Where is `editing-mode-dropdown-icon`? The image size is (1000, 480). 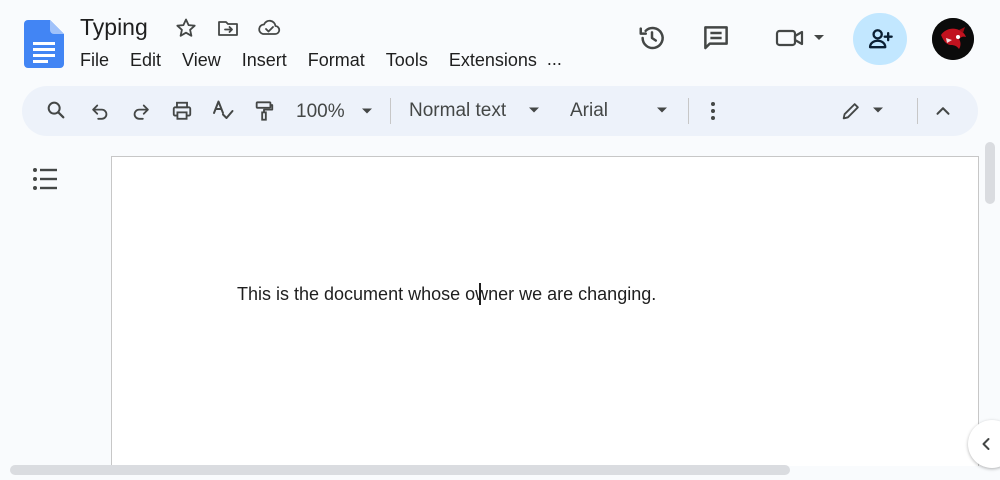 editing-mode-dropdown-icon is located at coordinates (878, 110).